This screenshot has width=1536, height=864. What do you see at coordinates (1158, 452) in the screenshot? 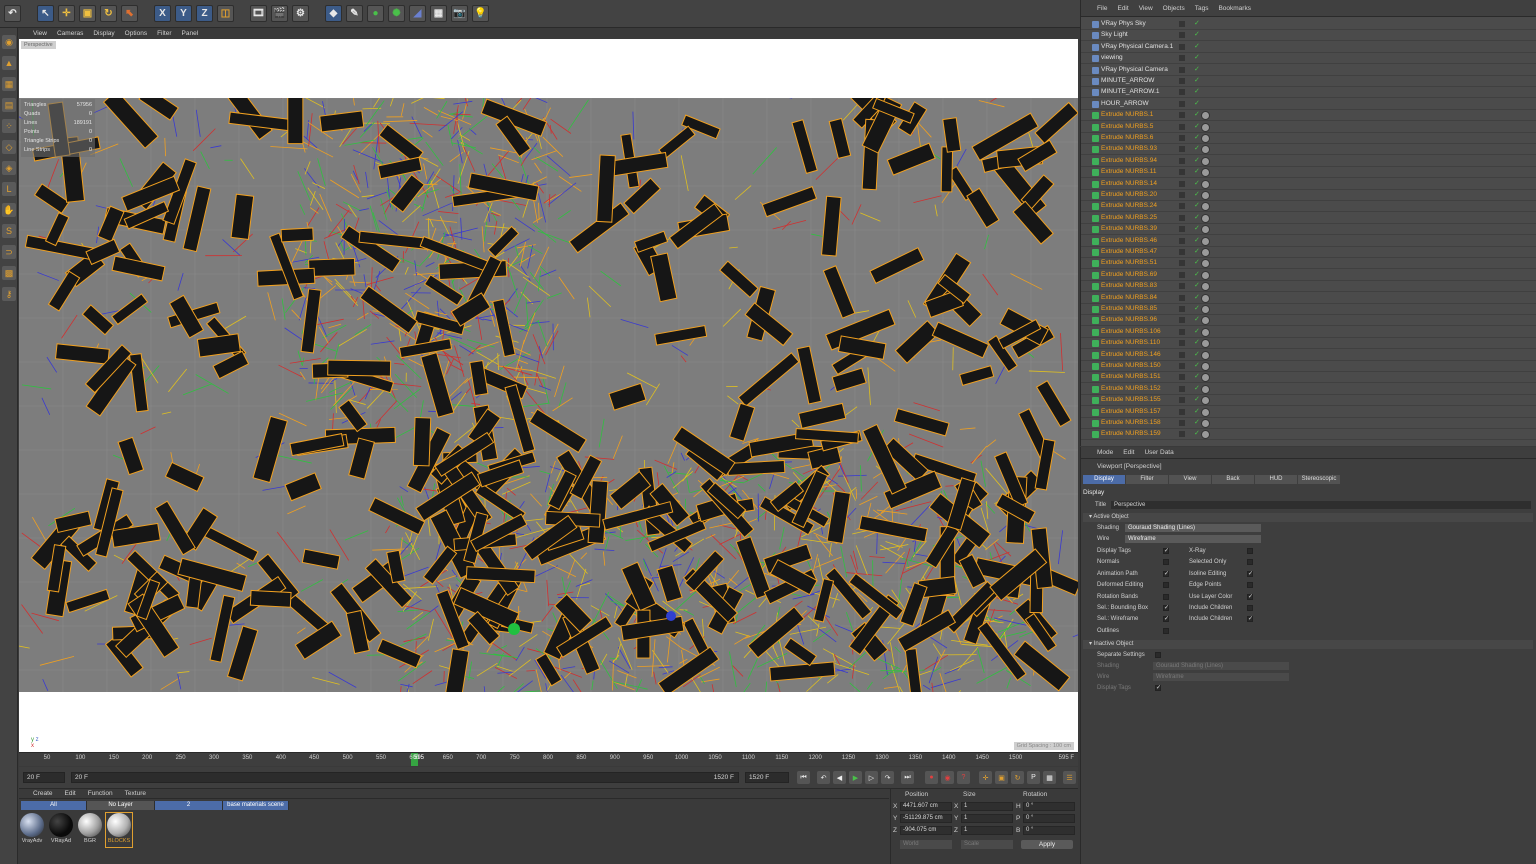
I see `attr-menu-user-data: User Data` at bounding box center [1158, 452].